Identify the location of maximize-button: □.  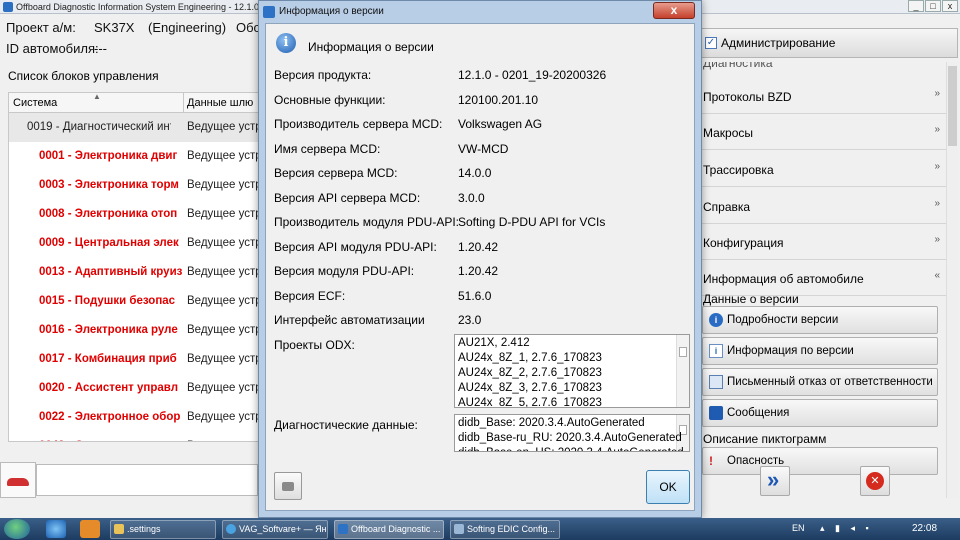
(933, 6).